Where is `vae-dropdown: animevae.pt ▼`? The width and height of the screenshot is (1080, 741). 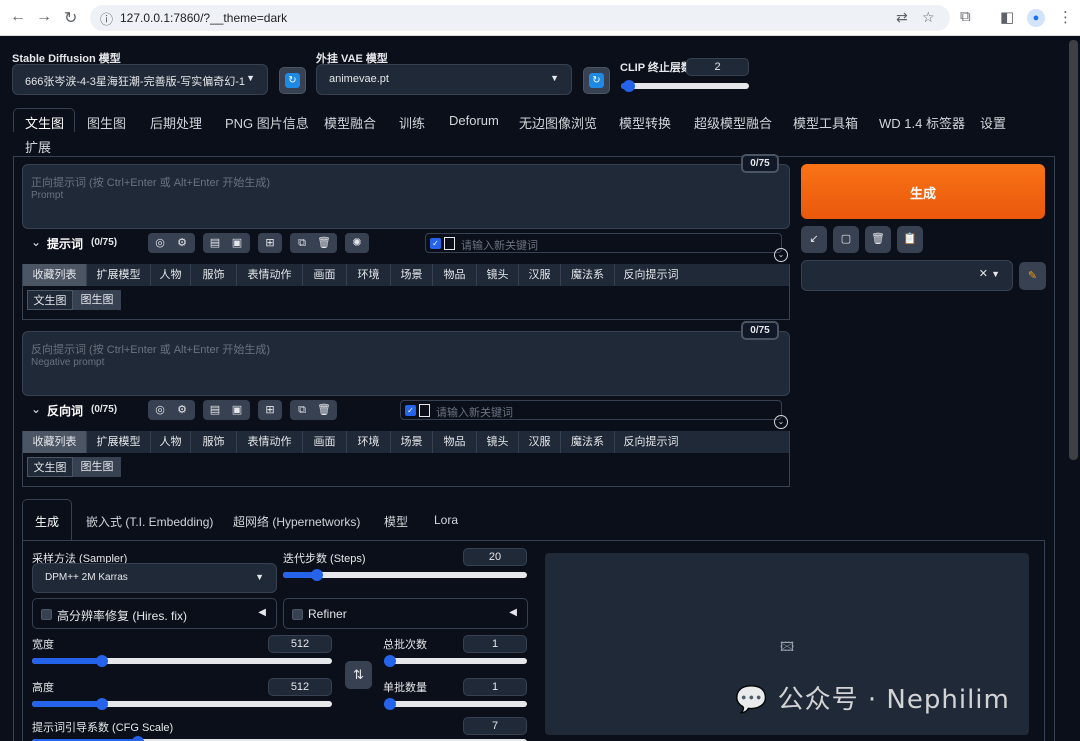
vae-dropdown: animevae.pt ▼ is located at coordinates (444, 79).